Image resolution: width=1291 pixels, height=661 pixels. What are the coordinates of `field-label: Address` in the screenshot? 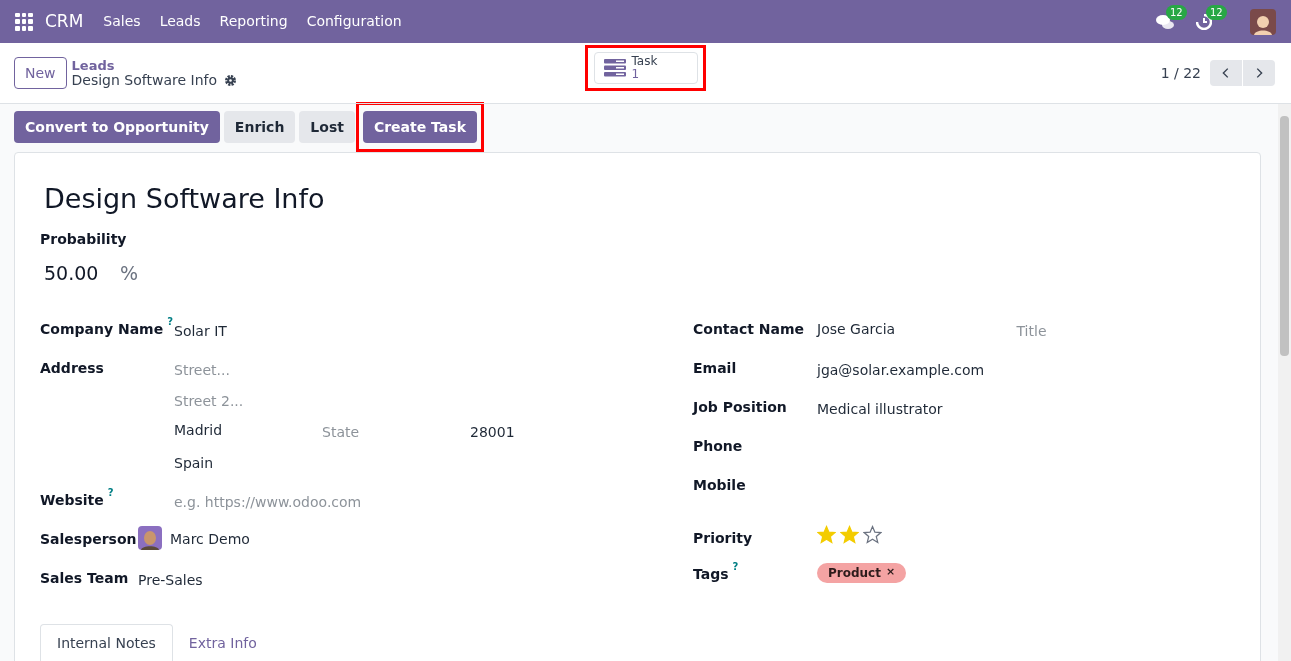 It's located at (72, 368).